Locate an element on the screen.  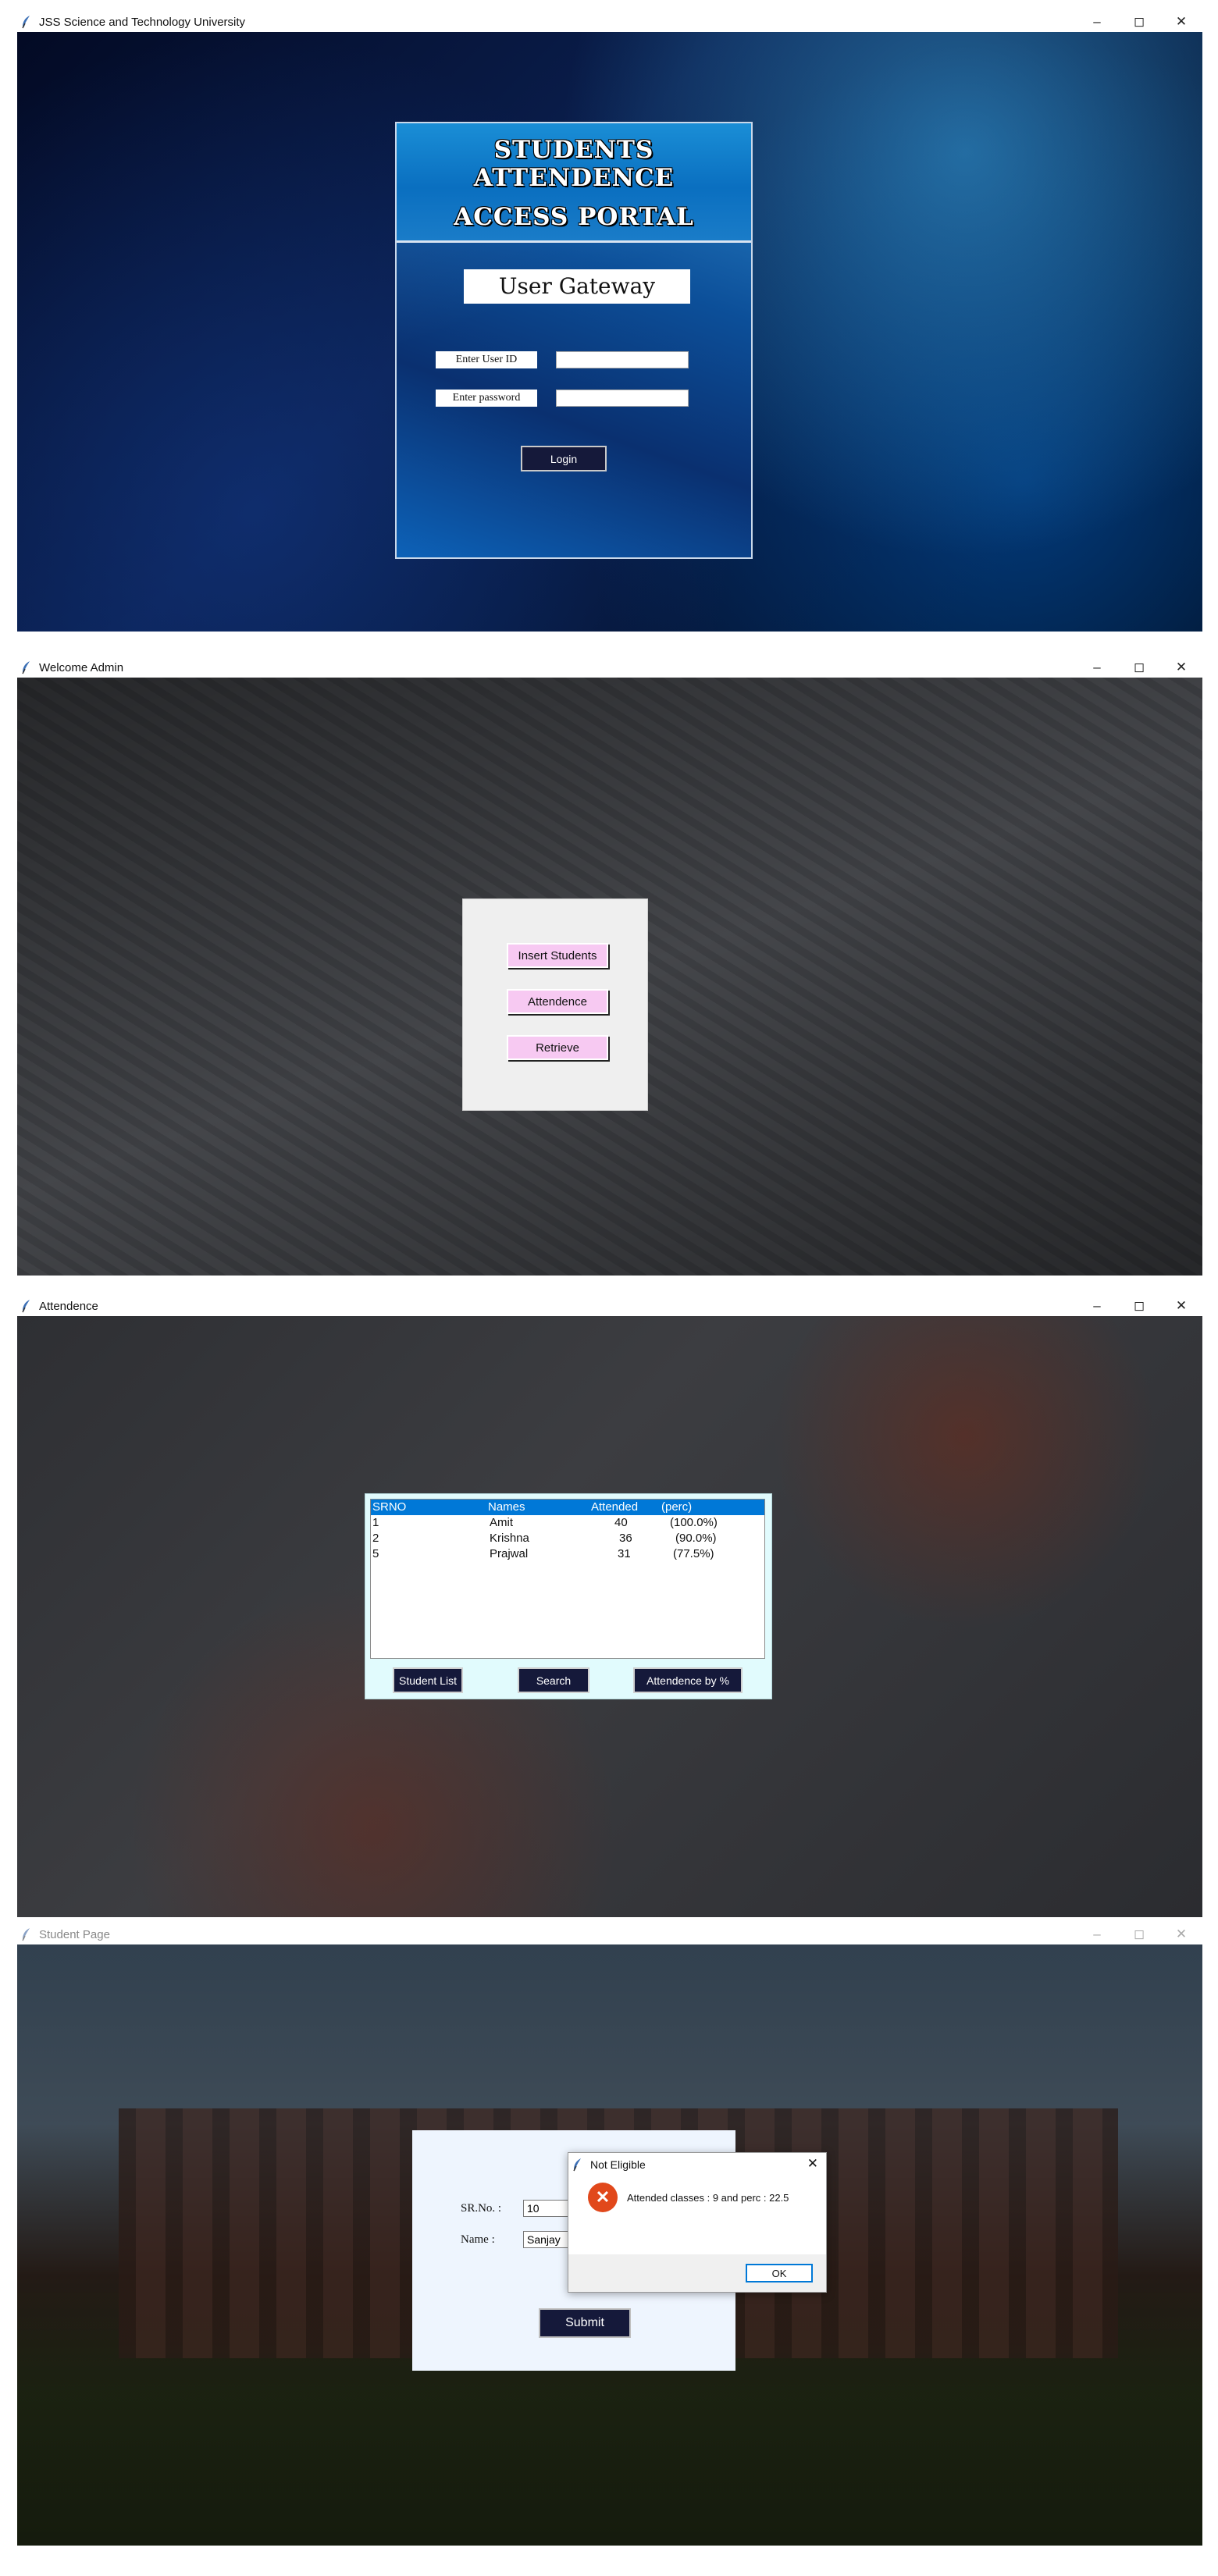
column-attended: Attended is located at coordinates (615, 1507).